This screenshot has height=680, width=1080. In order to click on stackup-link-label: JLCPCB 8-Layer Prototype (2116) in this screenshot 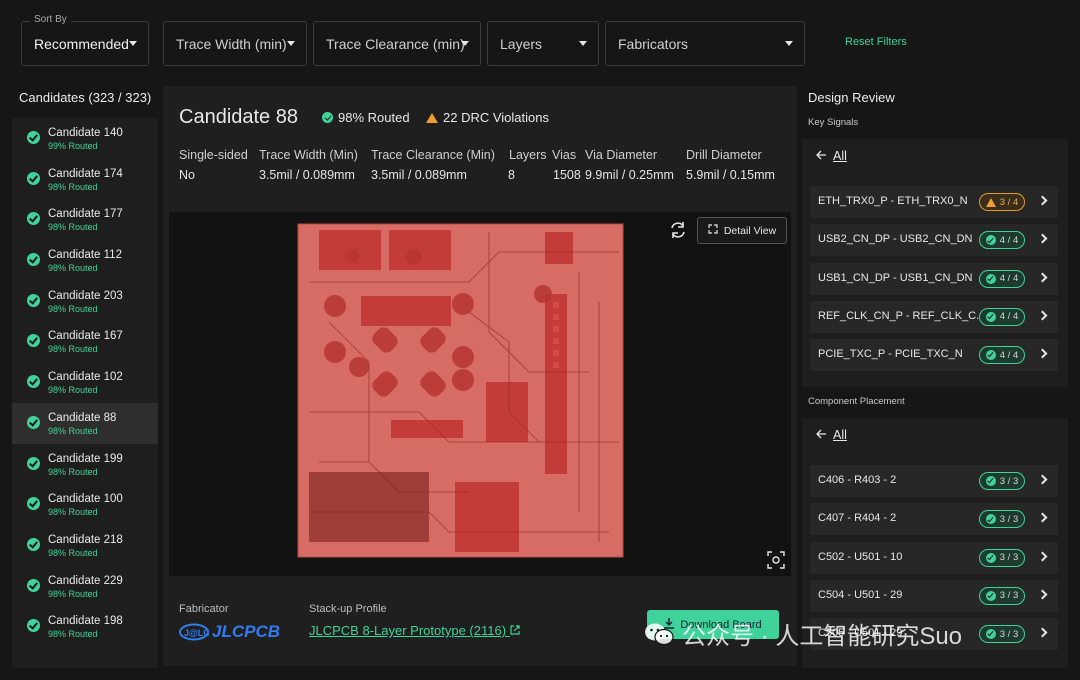, I will do `click(408, 630)`.